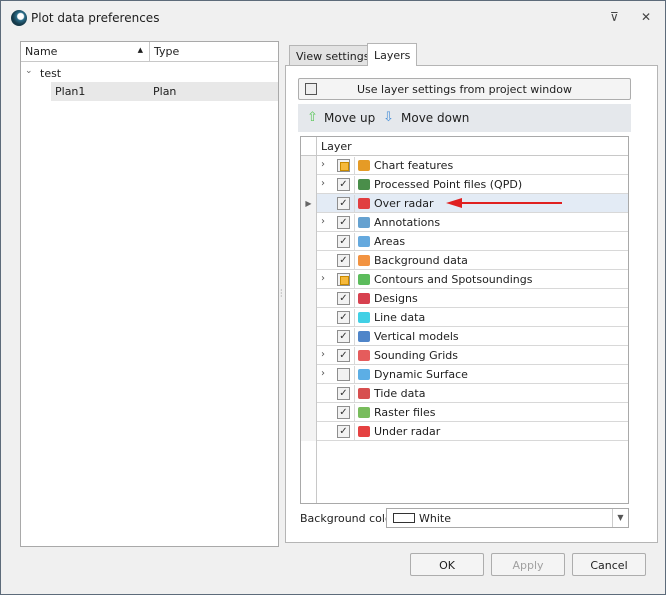 The height and width of the screenshot is (595, 666). Describe the element at coordinates (95, 18) in the screenshot. I see `window-title: Plot data preferences` at that location.